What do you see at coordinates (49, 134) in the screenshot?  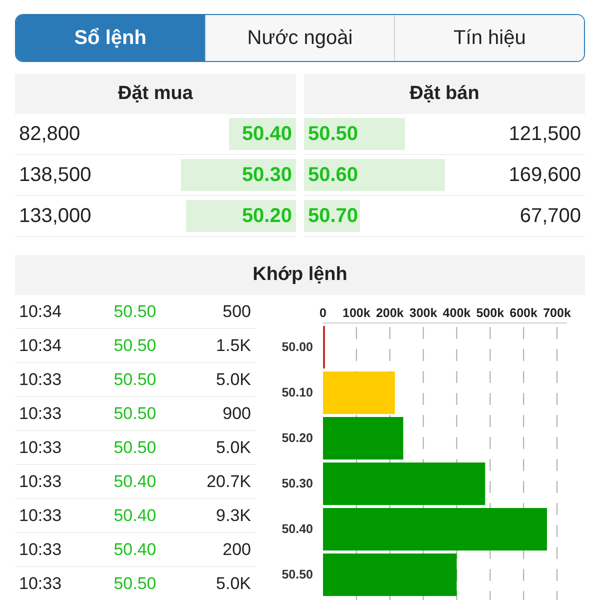 I see `buy-volume: 82,800` at bounding box center [49, 134].